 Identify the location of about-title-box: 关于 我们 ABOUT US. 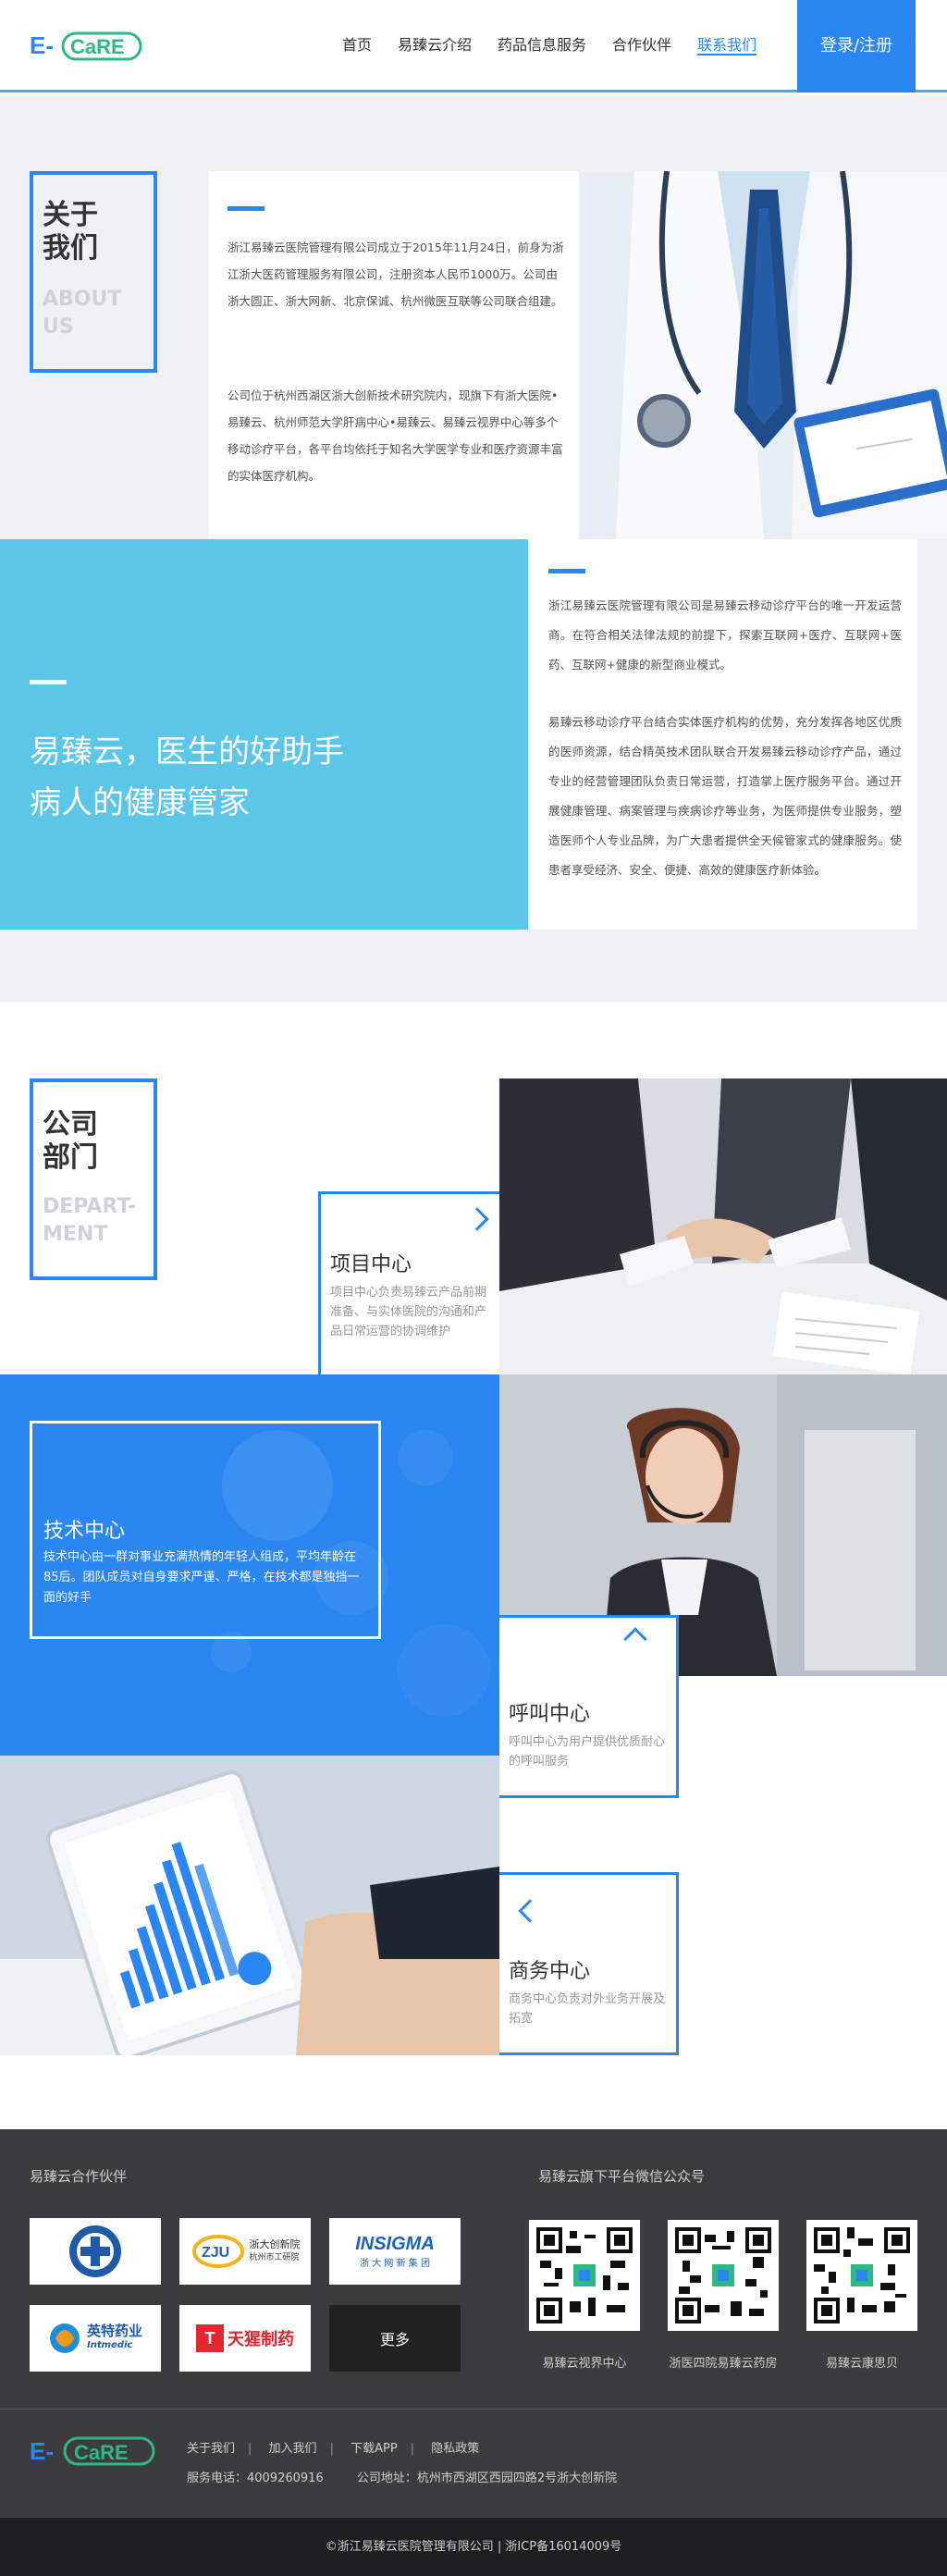
(93, 272).